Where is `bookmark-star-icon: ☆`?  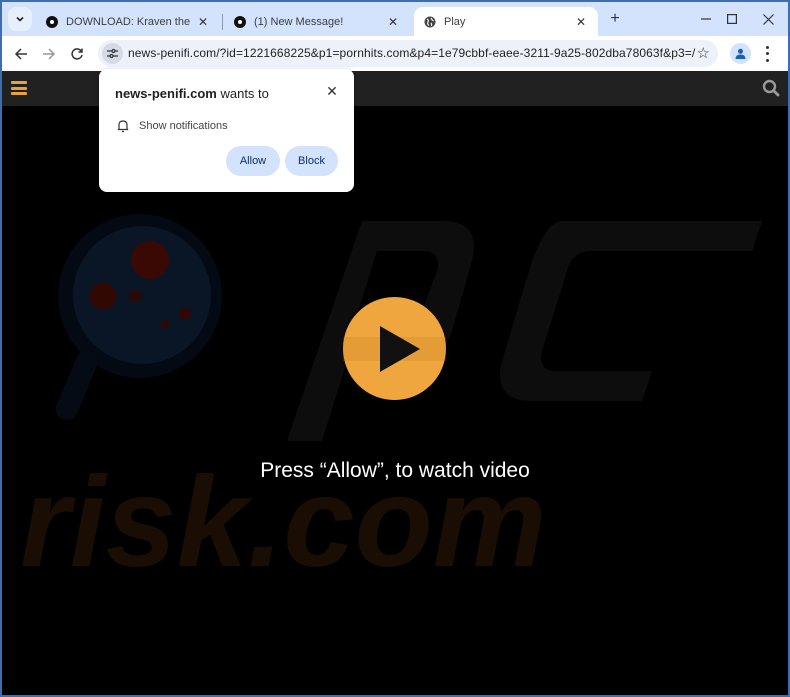
bookmark-star-icon: ☆ is located at coordinates (703, 53).